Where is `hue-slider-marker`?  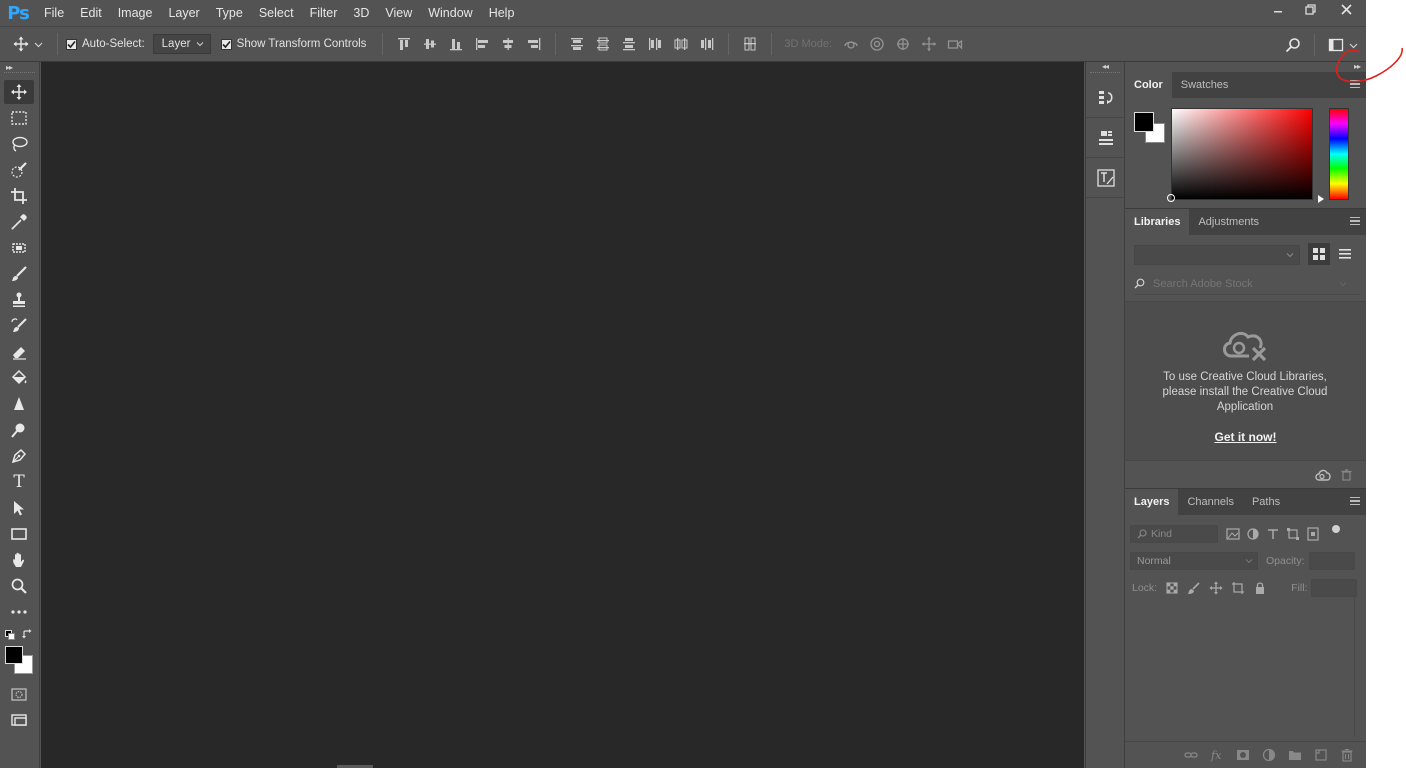
hue-slider-marker is located at coordinates (1321, 199).